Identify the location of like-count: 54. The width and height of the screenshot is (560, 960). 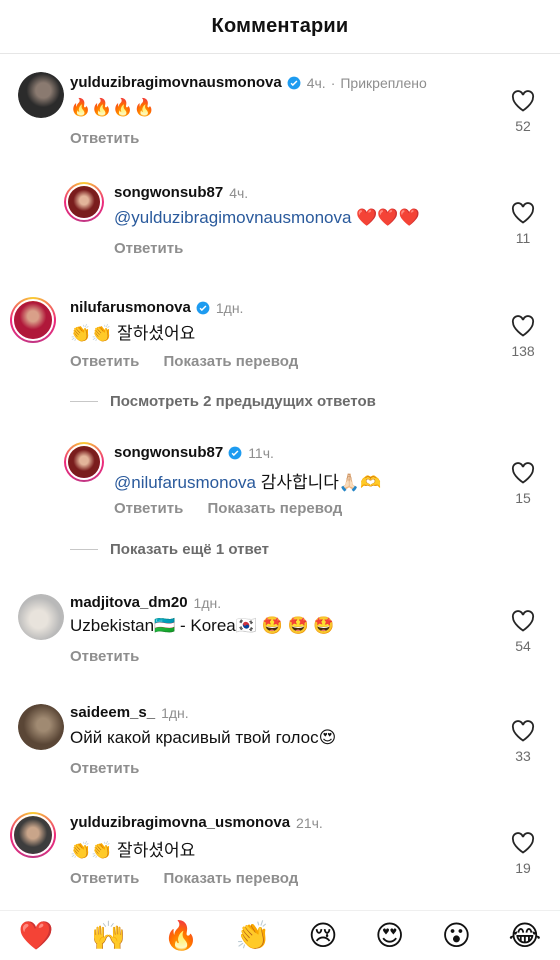
(523, 646).